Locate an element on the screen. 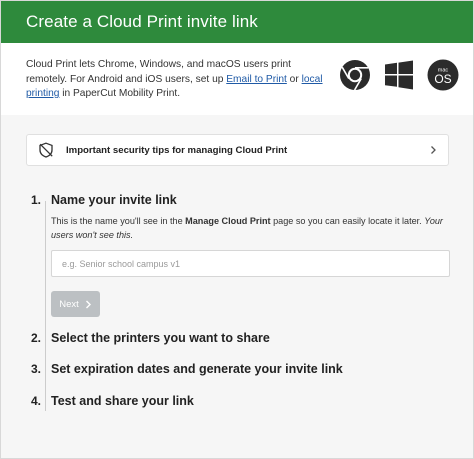 The image size is (474, 459). windows-icon is located at coordinates (399, 75).